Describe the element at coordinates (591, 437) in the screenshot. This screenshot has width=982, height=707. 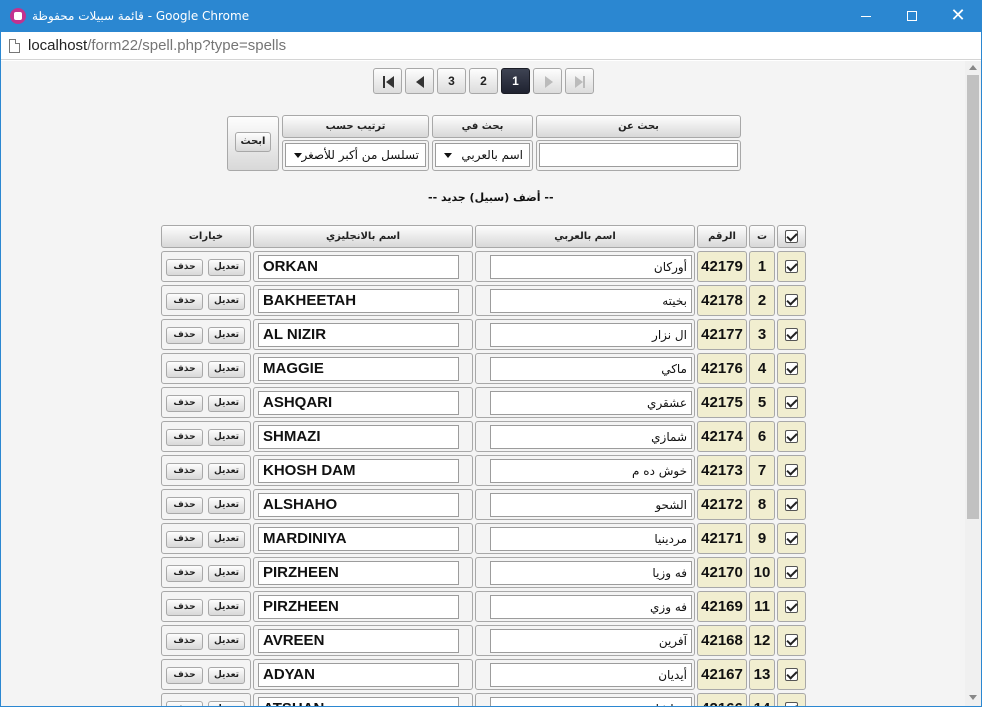
I see `arabic-name-input: شمازي` at that location.